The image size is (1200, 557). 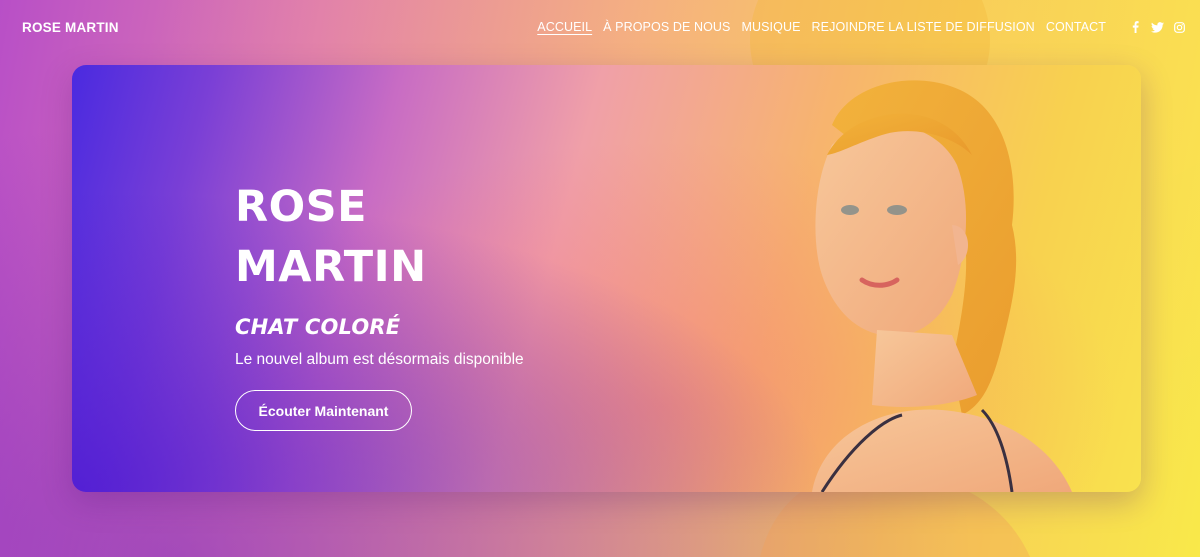 What do you see at coordinates (770, 27) in the screenshot?
I see `nav-item-musique: MUSIQUE` at bounding box center [770, 27].